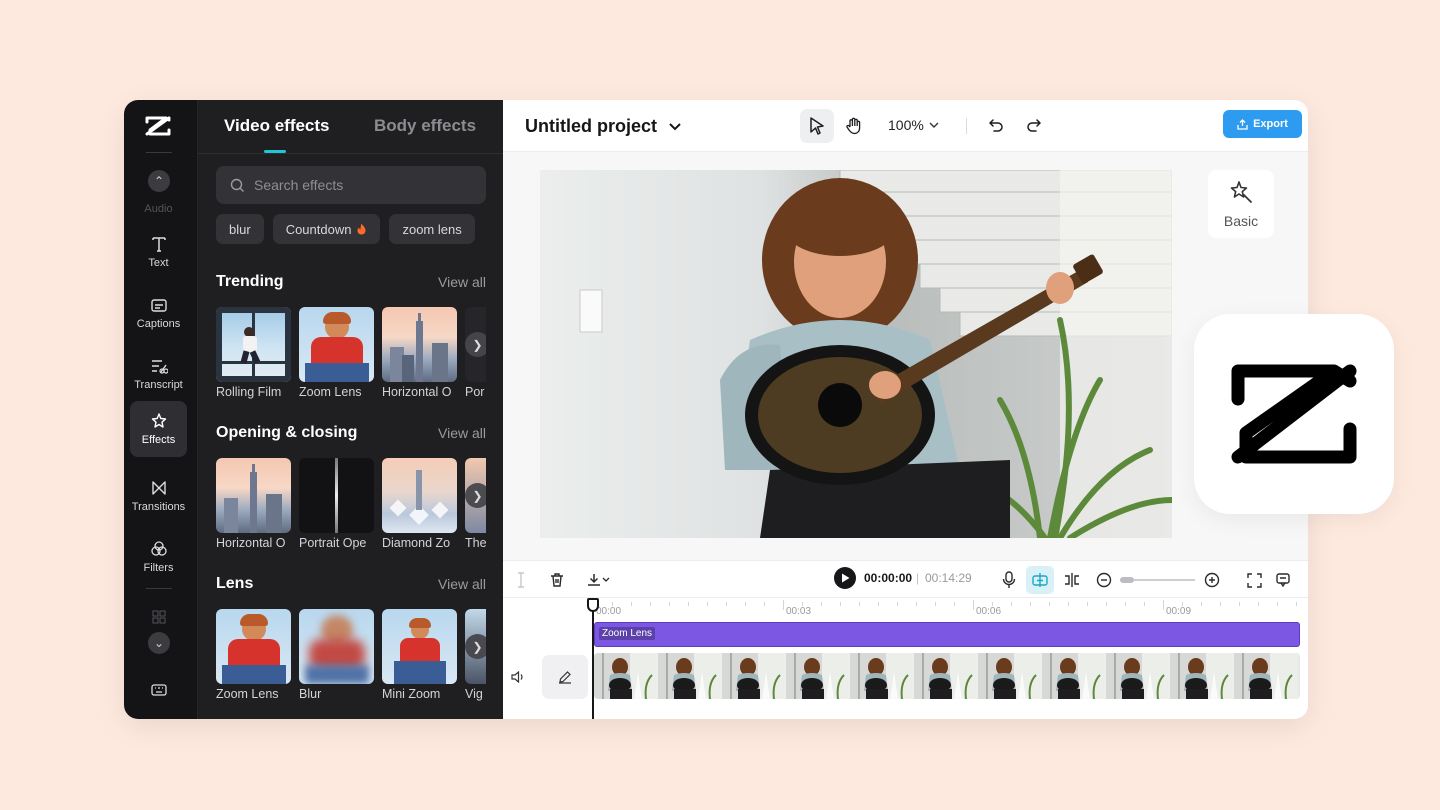 This screenshot has width=1440, height=810. What do you see at coordinates (1179, 611) in the screenshot?
I see `ruler-label: 00:09` at bounding box center [1179, 611].